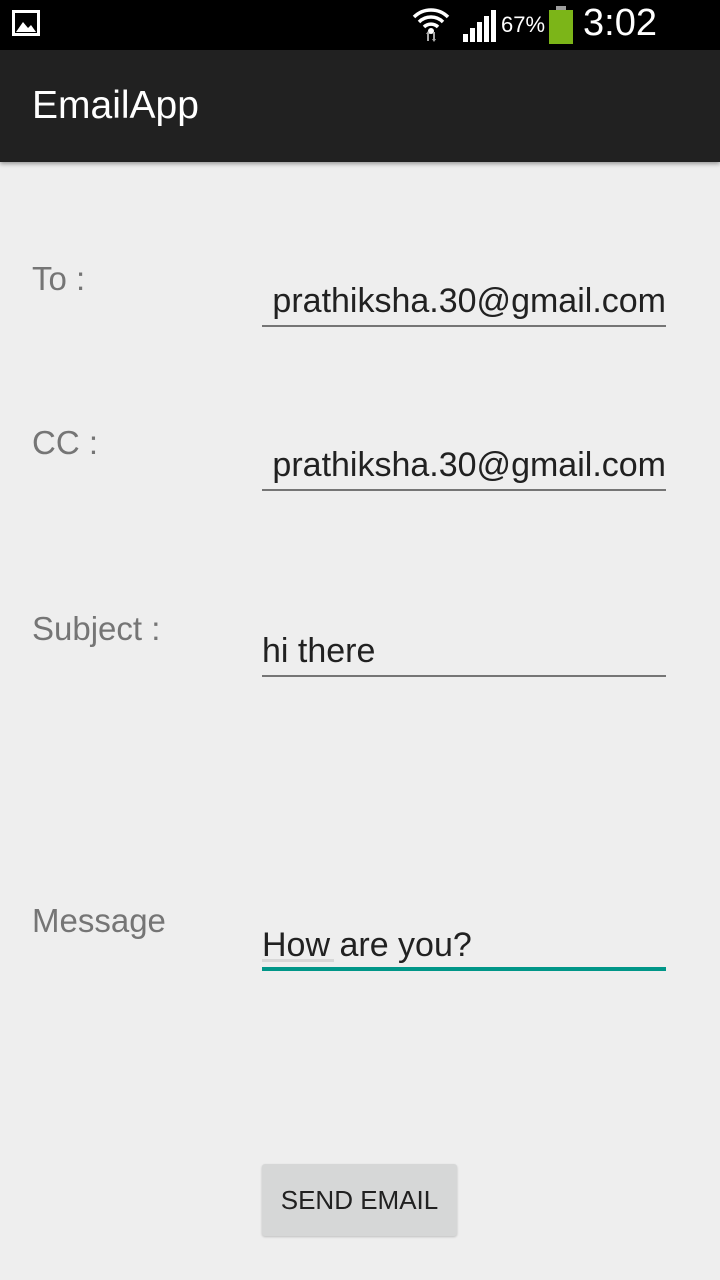  What do you see at coordinates (360, 106) in the screenshot?
I see `action-bar: EmailApp` at bounding box center [360, 106].